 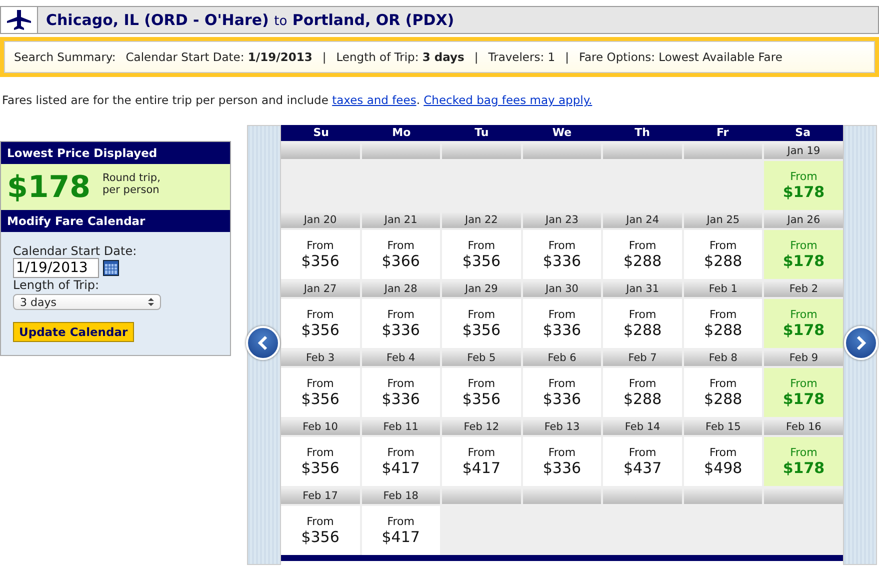 I want to click on date-header: Feb 8, so click(x=723, y=358).